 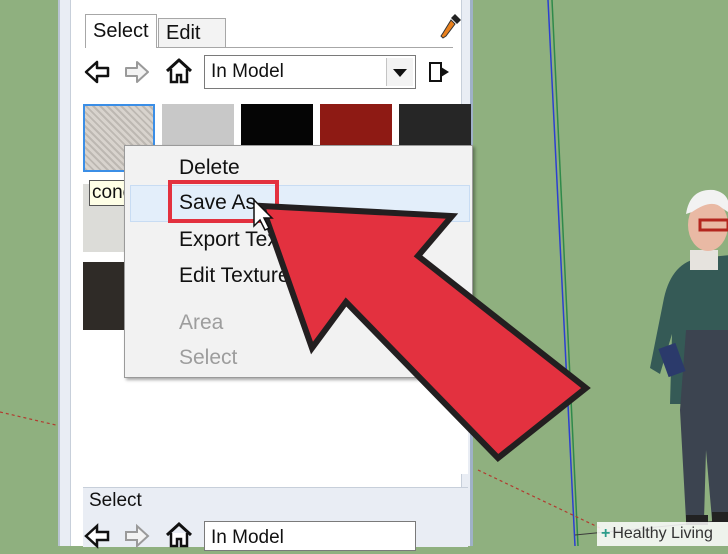 I want to click on watermark-text: Healthy Living, so click(x=662, y=533).